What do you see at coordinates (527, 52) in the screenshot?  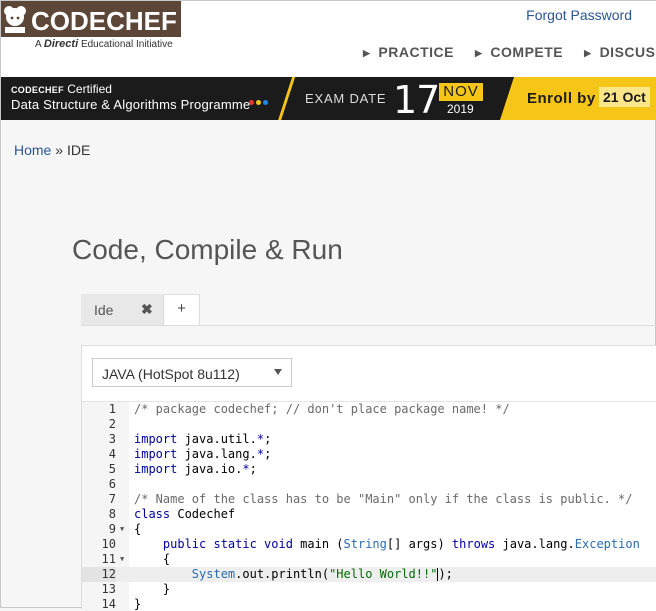 I see `nav-compete-label: COMPETE` at bounding box center [527, 52].